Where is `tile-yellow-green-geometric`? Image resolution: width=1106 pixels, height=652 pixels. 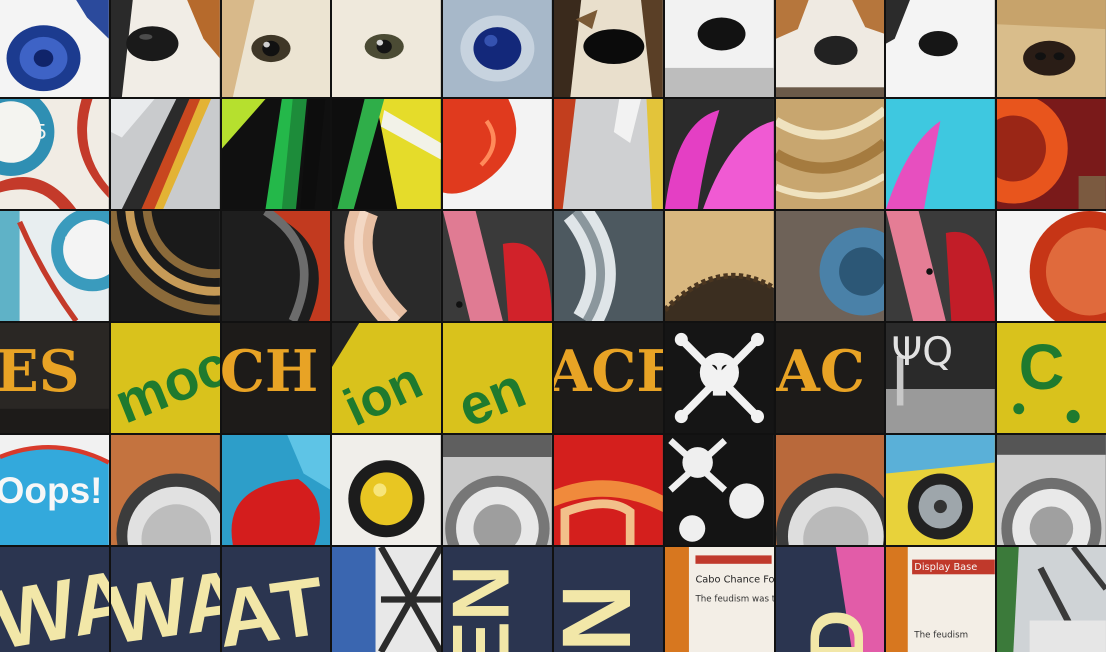
tile-yellow-green-geometric is located at coordinates (386, 154).